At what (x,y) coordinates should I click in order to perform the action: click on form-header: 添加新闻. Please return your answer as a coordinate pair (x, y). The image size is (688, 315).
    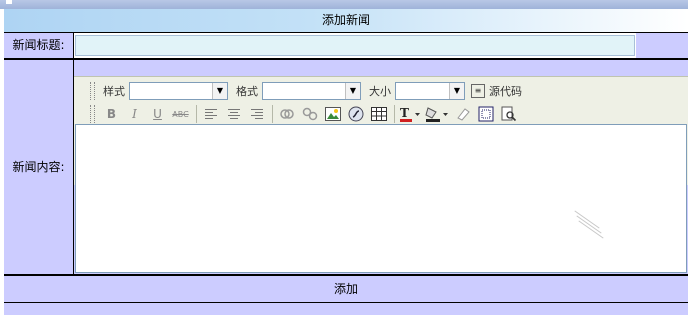
    Looking at the image, I should click on (346, 21).